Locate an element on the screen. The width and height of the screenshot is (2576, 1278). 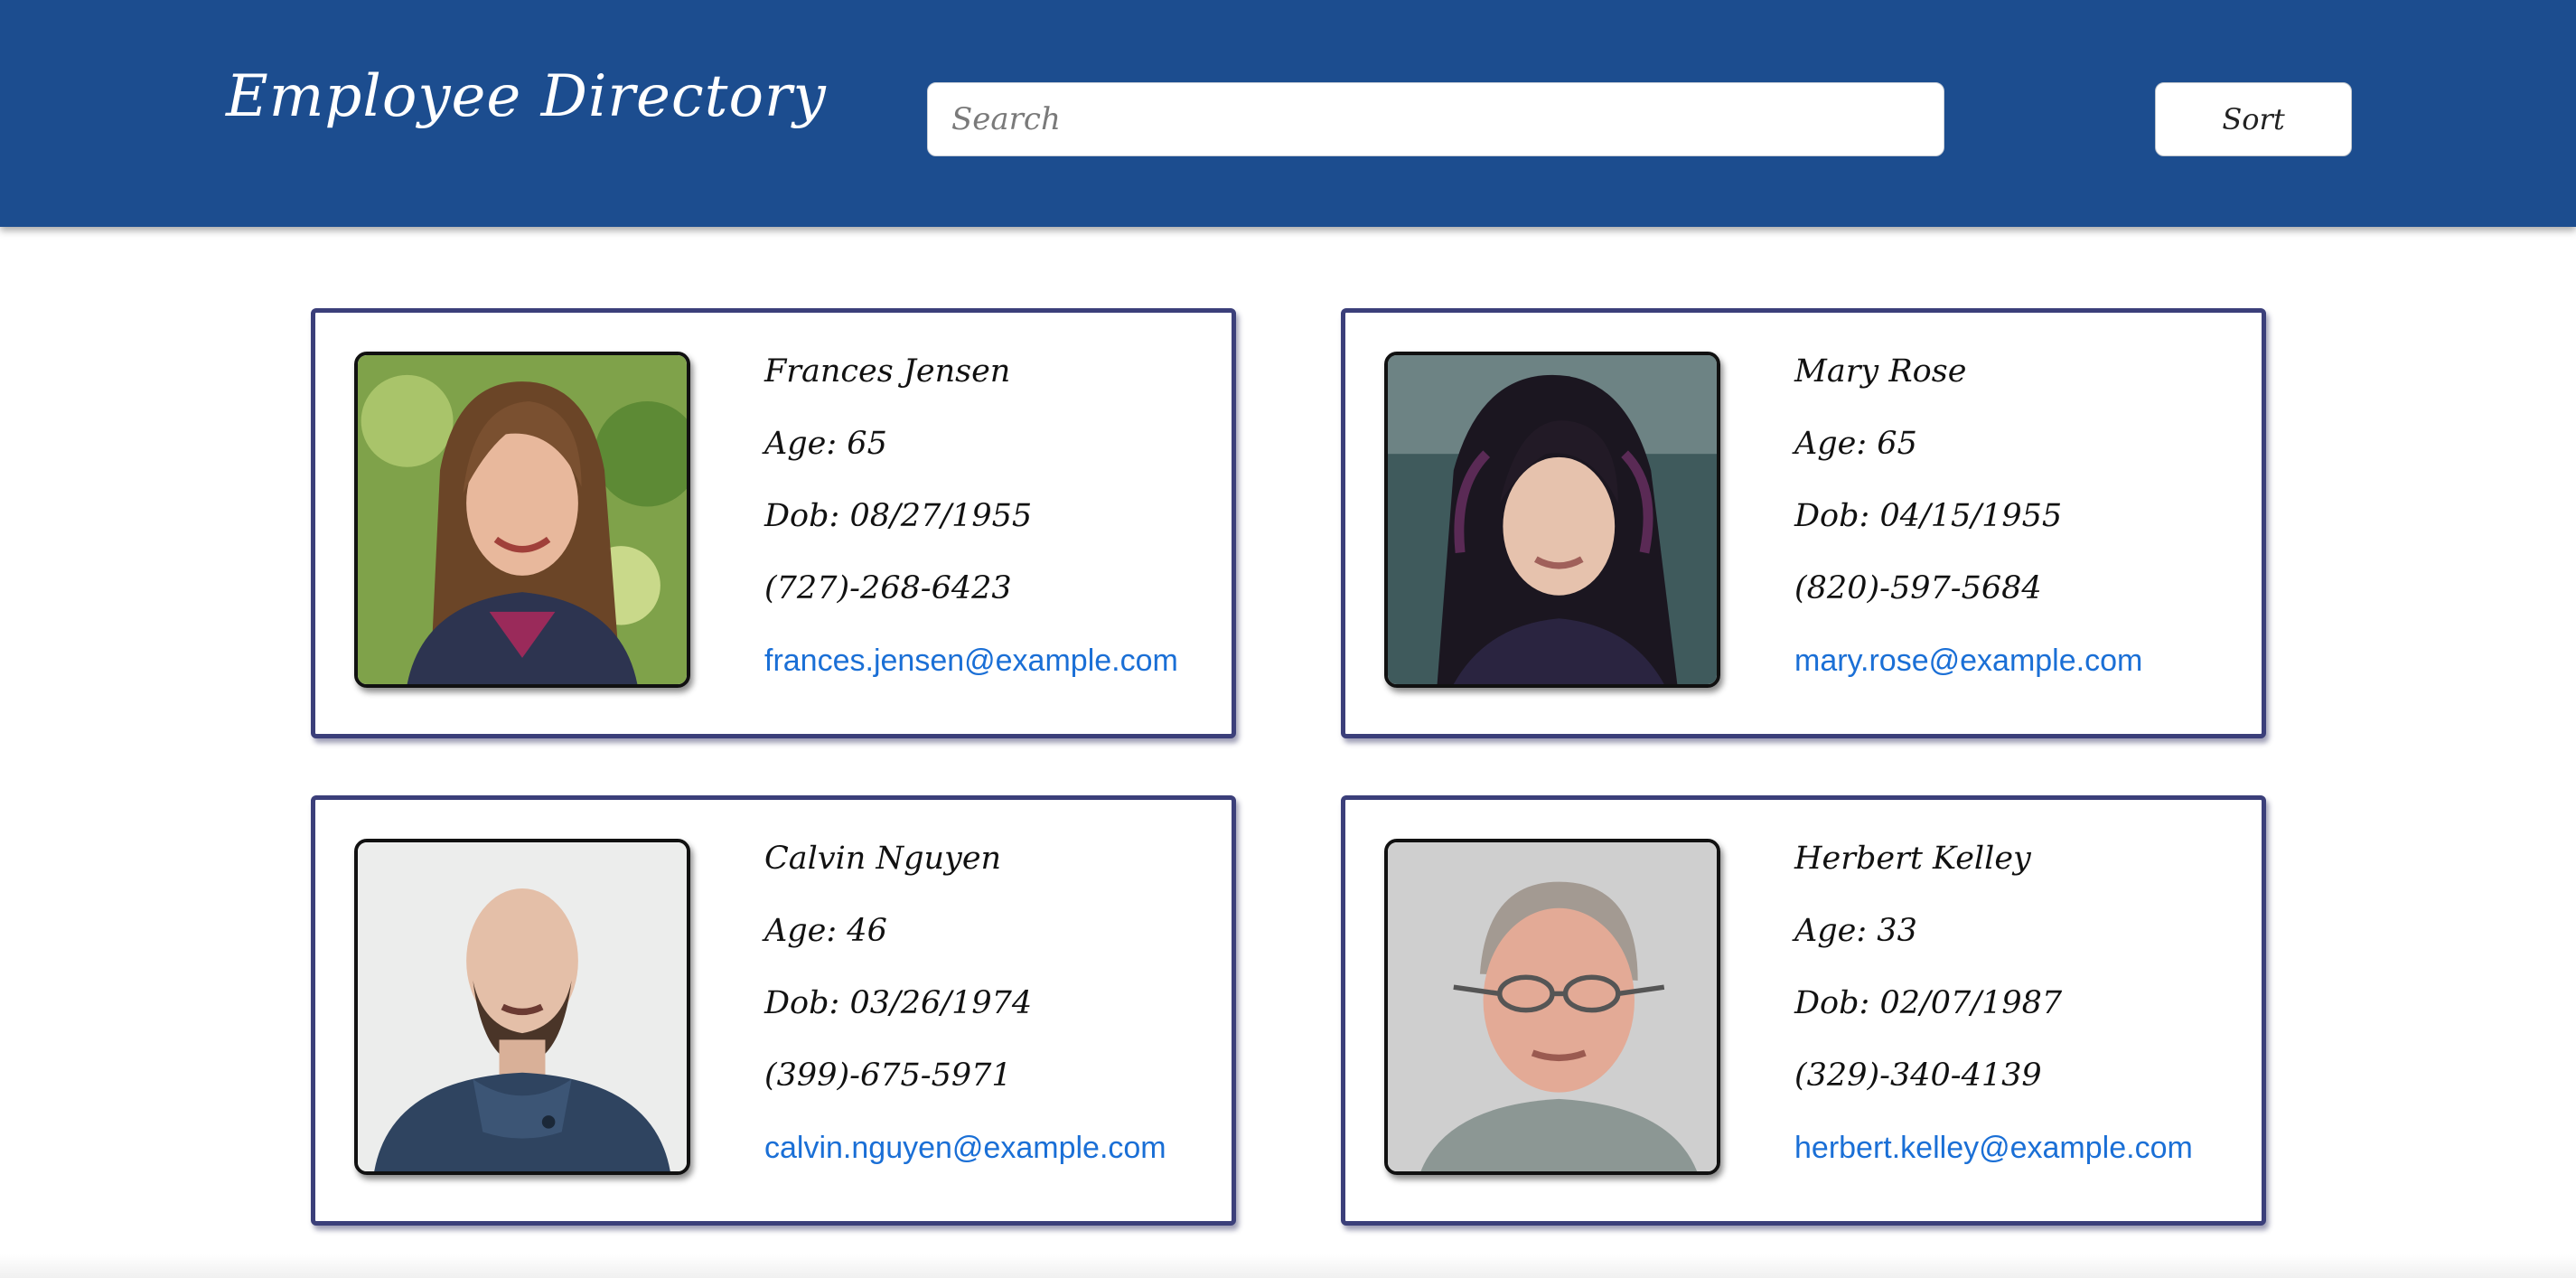
employee-dob: Dob: 02/07/1987 is located at coordinates (1928, 1003).